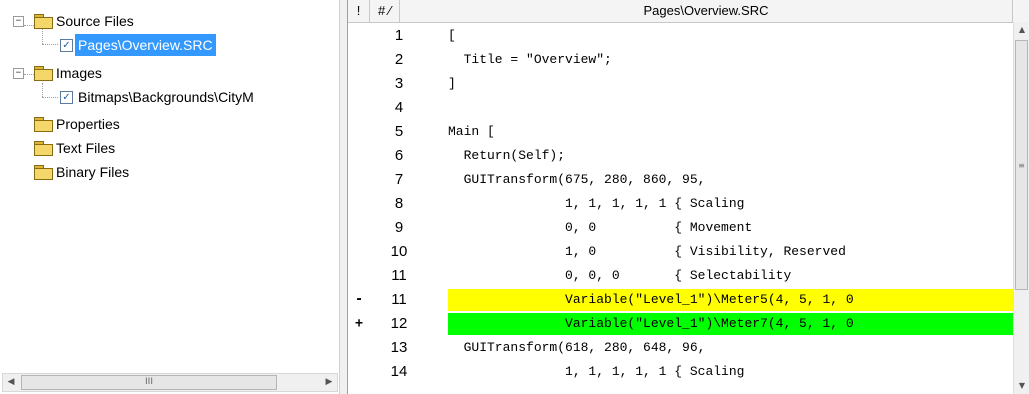  Describe the element at coordinates (680, 84) in the screenshot. I see `code-line: 3]` at that location.